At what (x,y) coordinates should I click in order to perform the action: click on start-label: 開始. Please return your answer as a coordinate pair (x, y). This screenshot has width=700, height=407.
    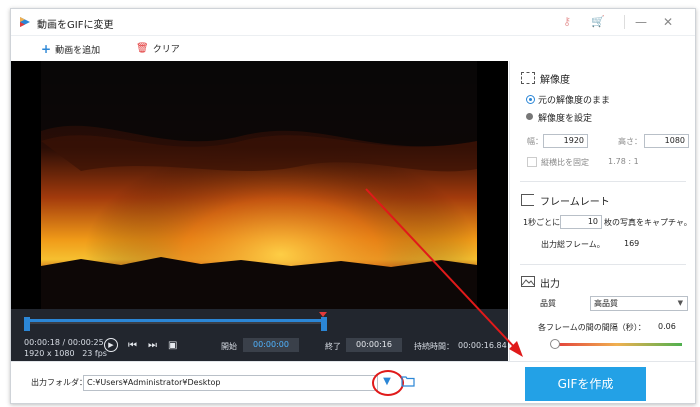
    Looking at the image, I should click on (229, 346).